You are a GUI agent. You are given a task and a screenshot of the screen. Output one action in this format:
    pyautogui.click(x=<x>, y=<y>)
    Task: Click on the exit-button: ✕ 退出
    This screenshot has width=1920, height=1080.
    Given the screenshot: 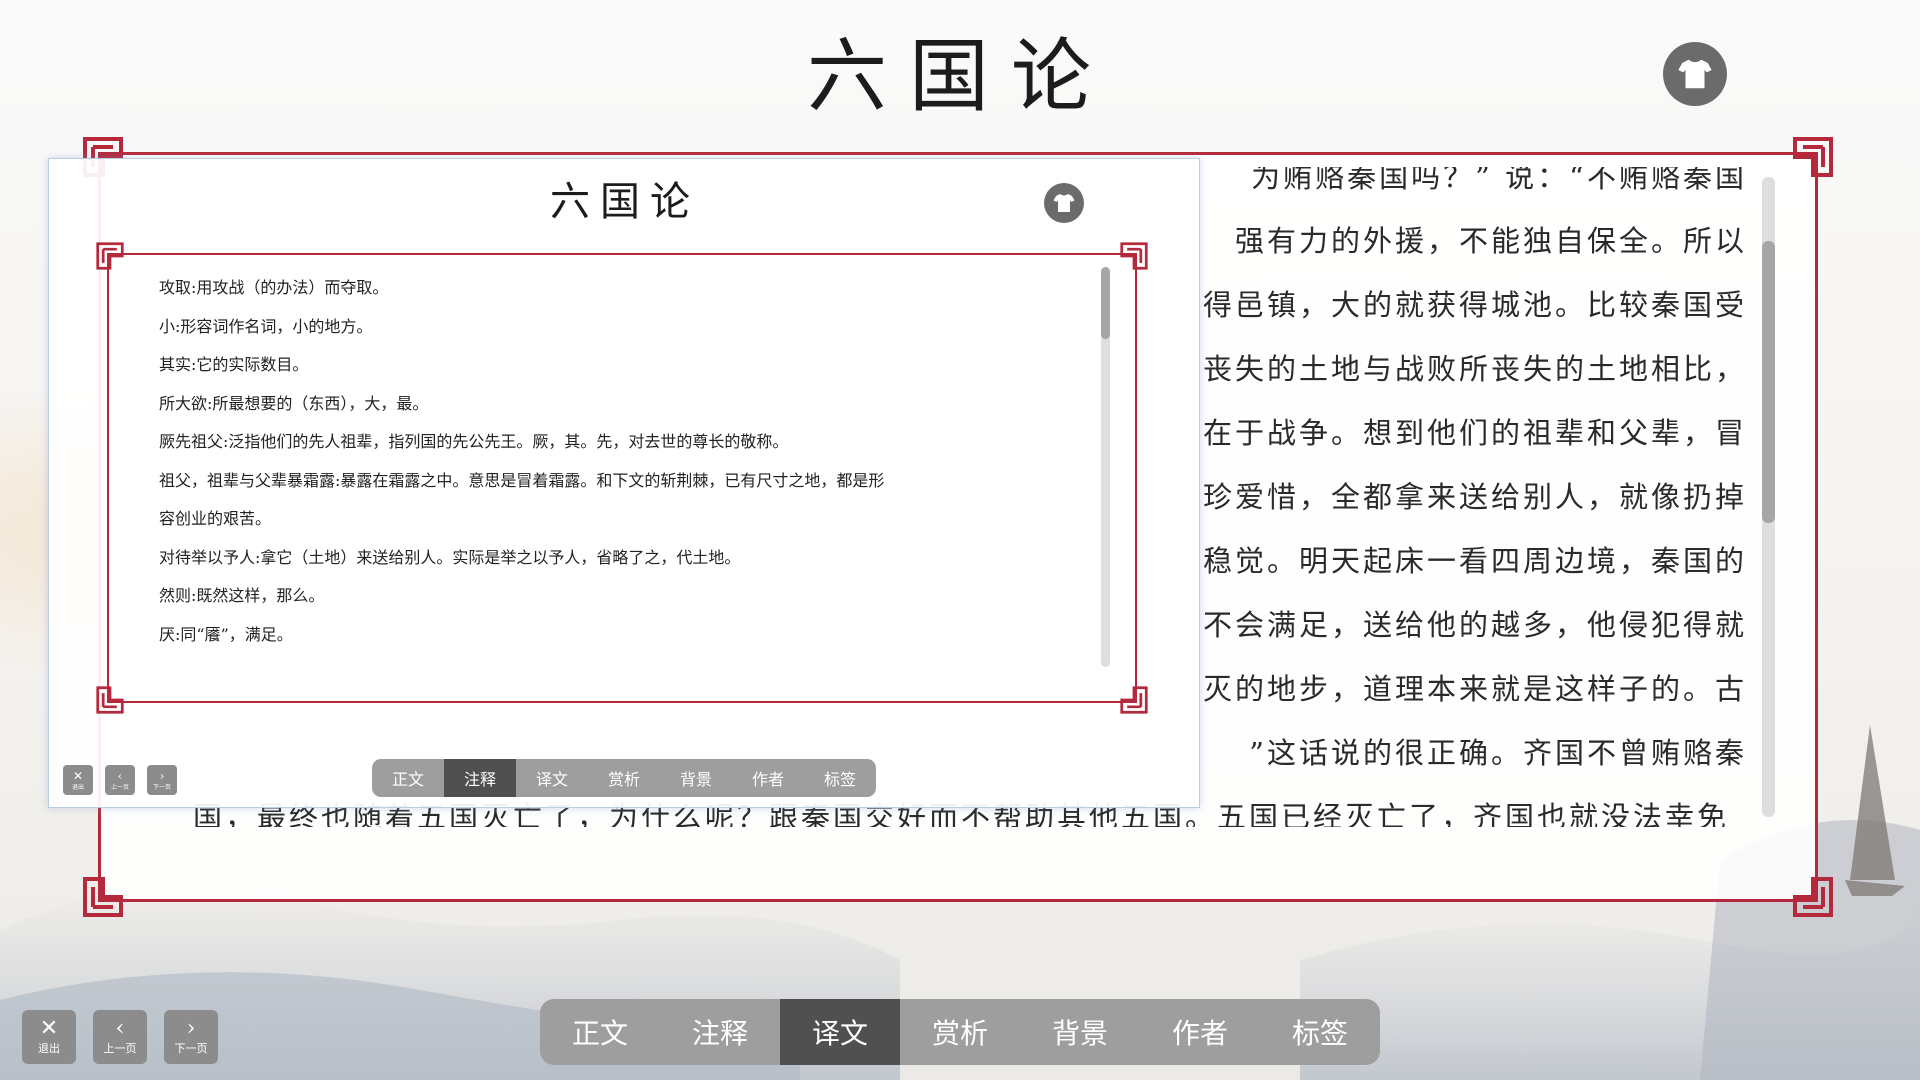 What is the action you would take?
    pyautogui.click(x=49, y=1037)
    